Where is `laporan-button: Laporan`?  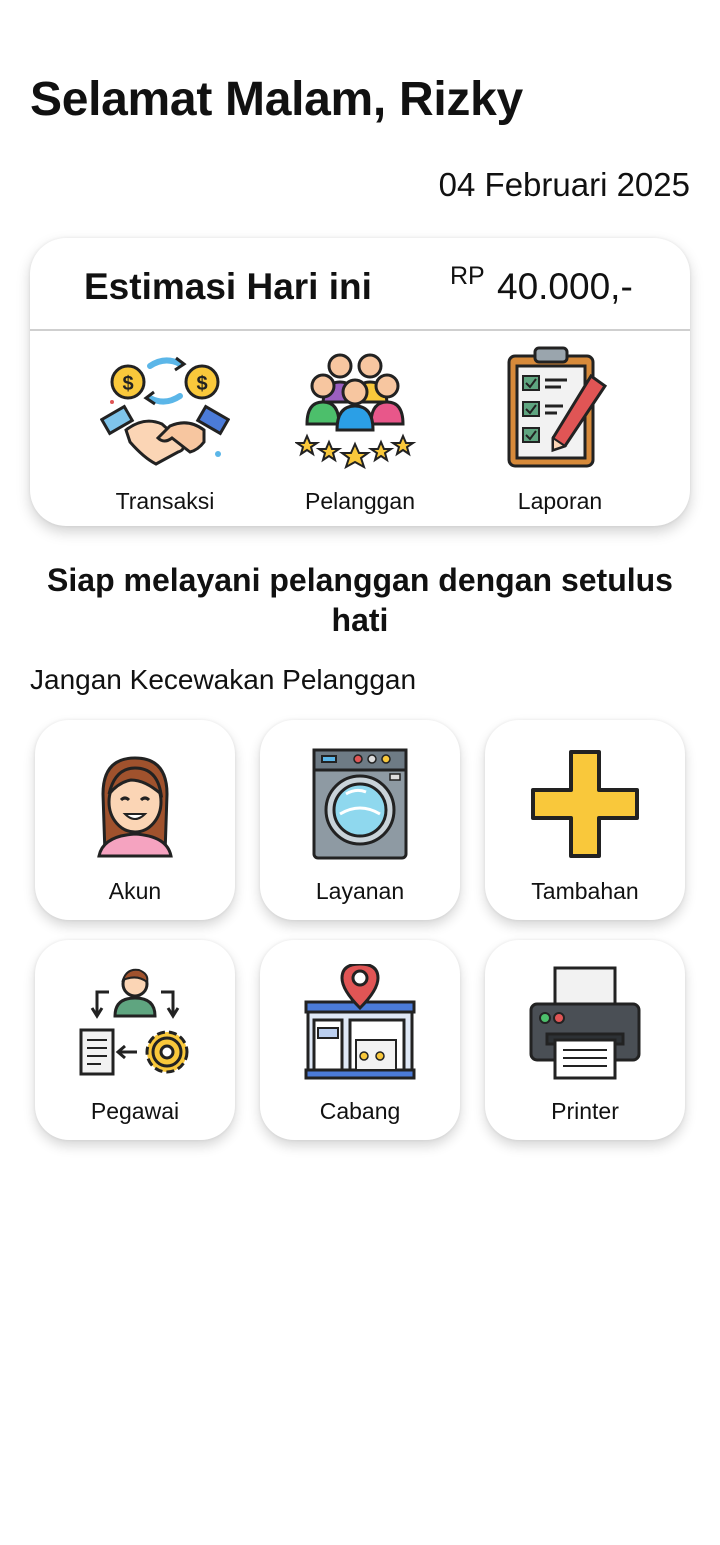
laporan-button: Laporan is located at coordinates (560, 431).